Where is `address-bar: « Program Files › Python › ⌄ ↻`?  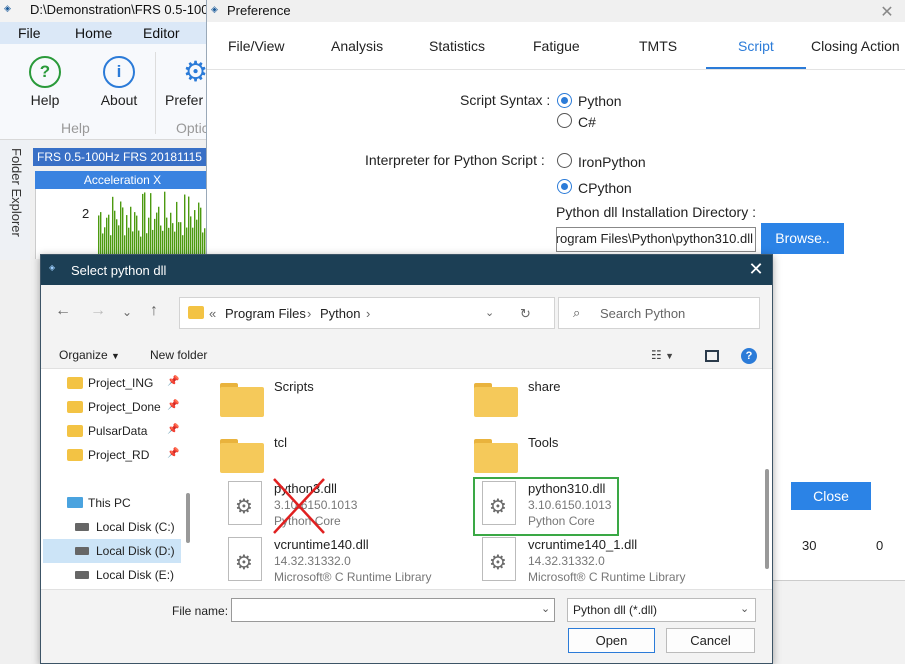
address-bar: « Program Files › Python › ⌄ ↻ is located at coordinates (367, 313).